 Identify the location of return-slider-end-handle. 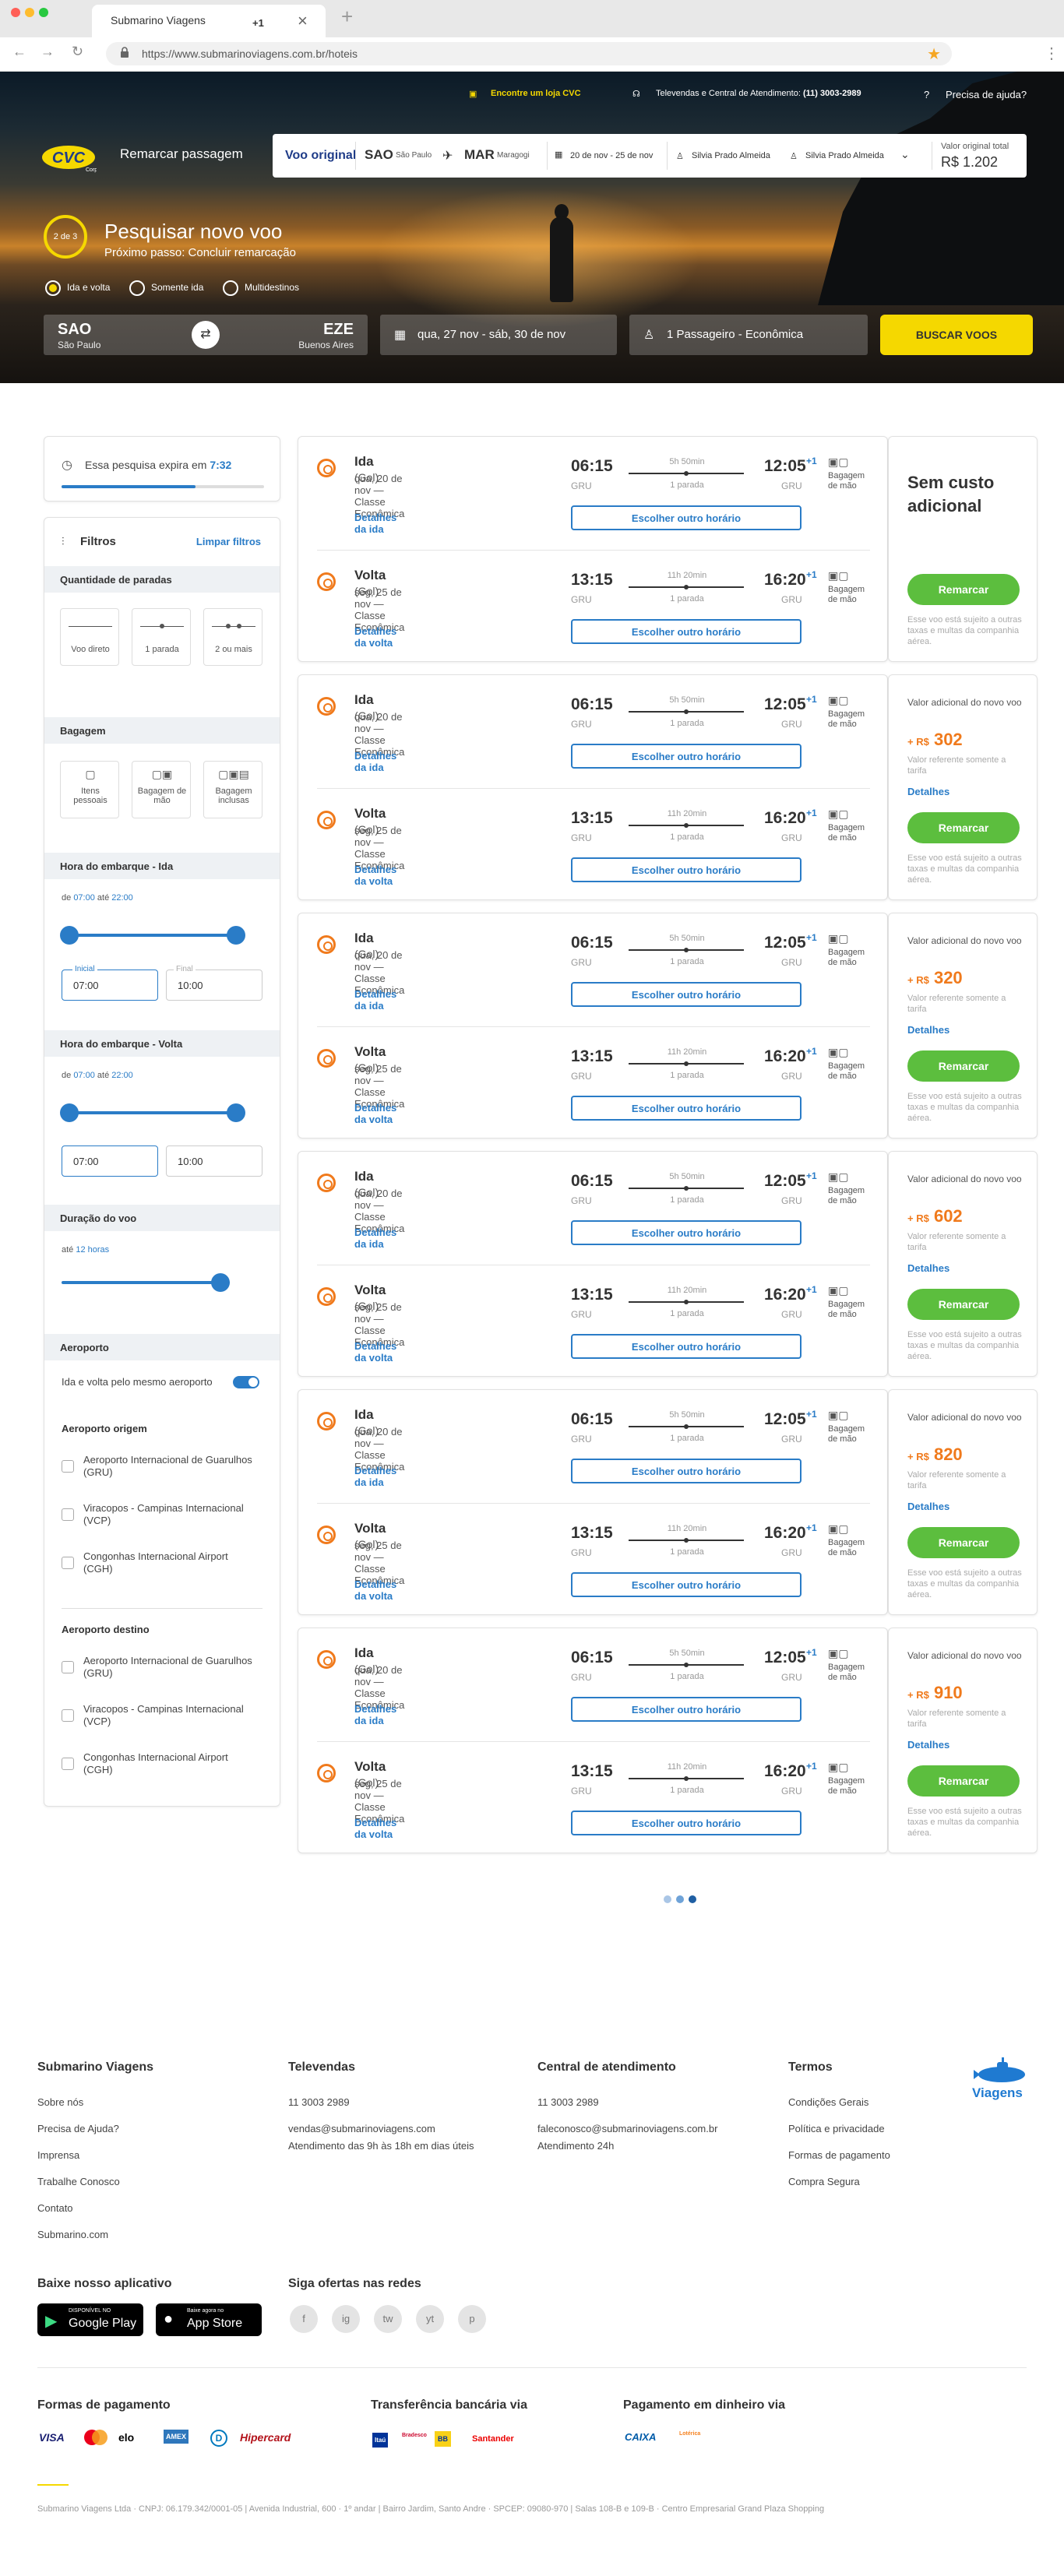
(236, 1112).